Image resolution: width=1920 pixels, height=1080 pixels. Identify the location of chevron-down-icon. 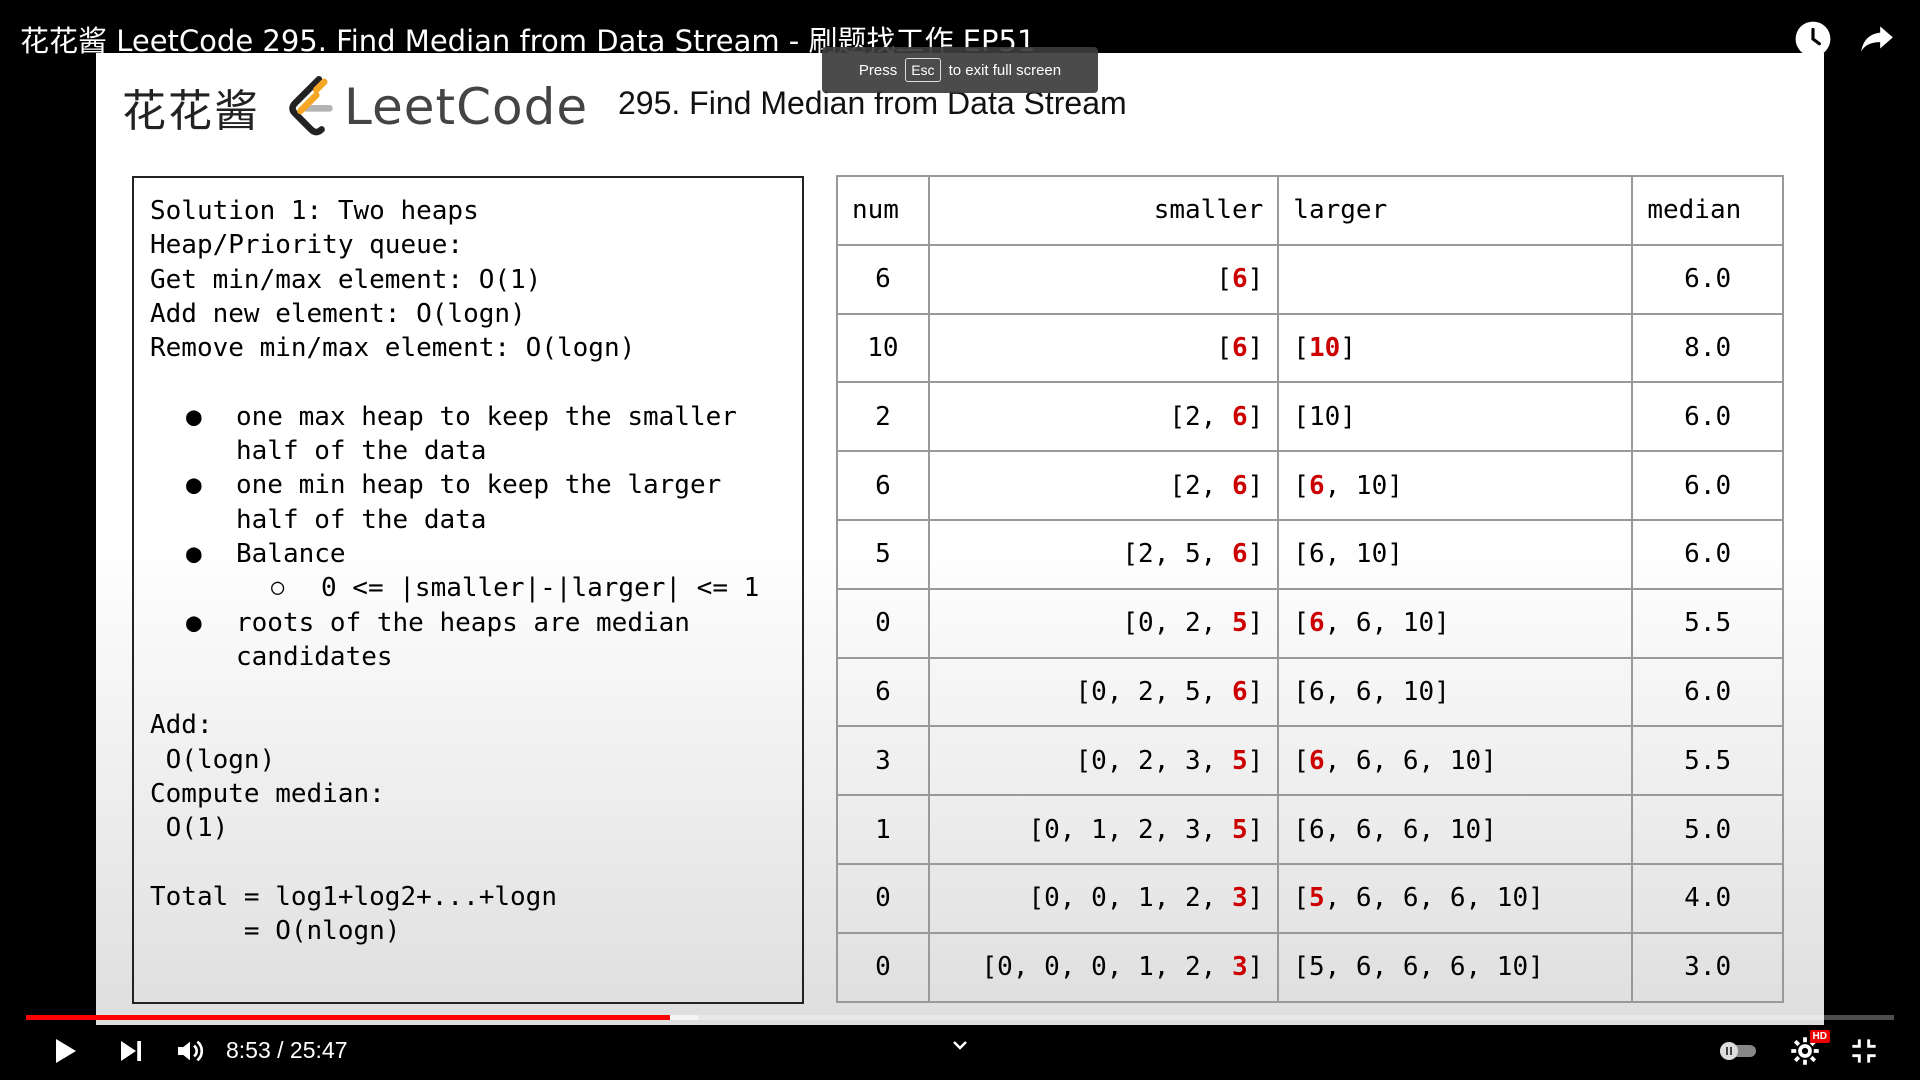
(960, 1045).